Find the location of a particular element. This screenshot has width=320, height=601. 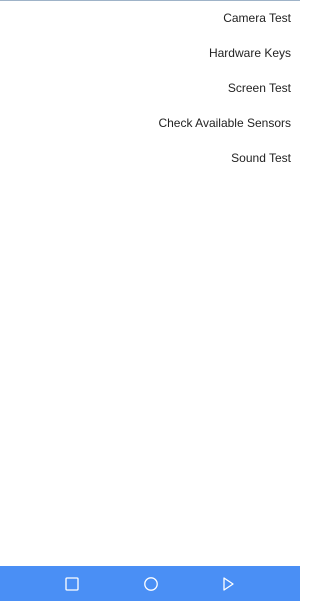

menu-item-label: Camera Test is located at coordinates (257, 17).